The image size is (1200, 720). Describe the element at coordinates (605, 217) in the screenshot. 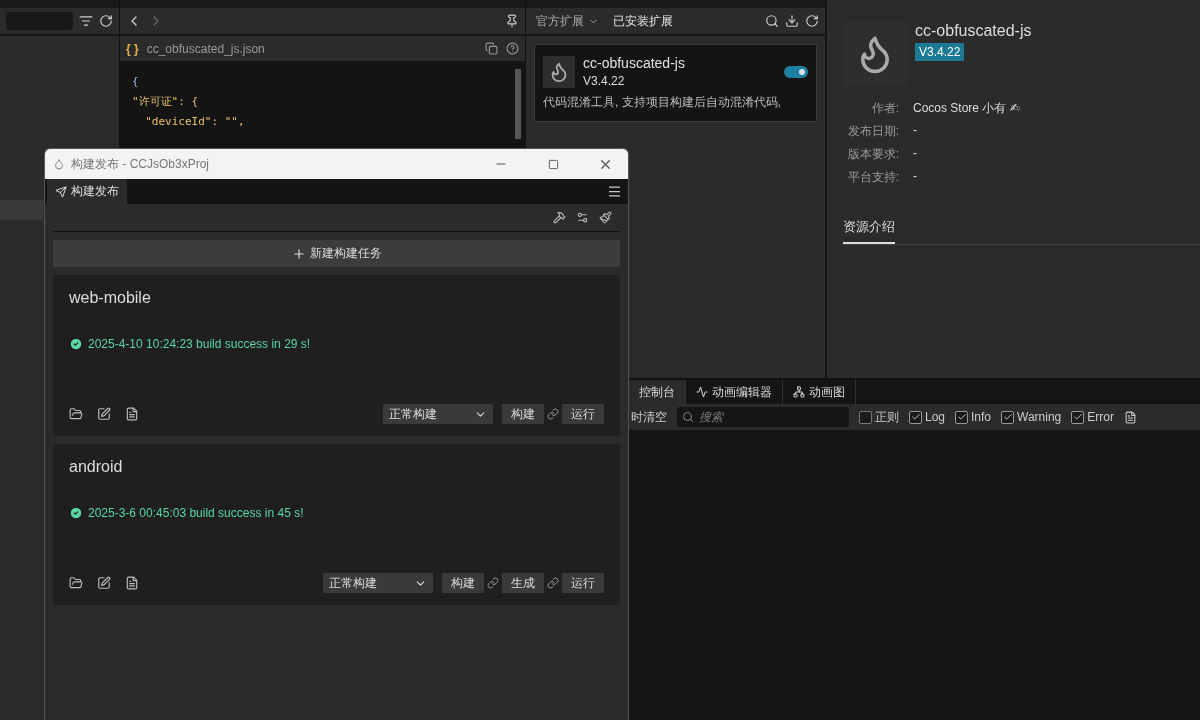

I see `clean-icon` at that location.